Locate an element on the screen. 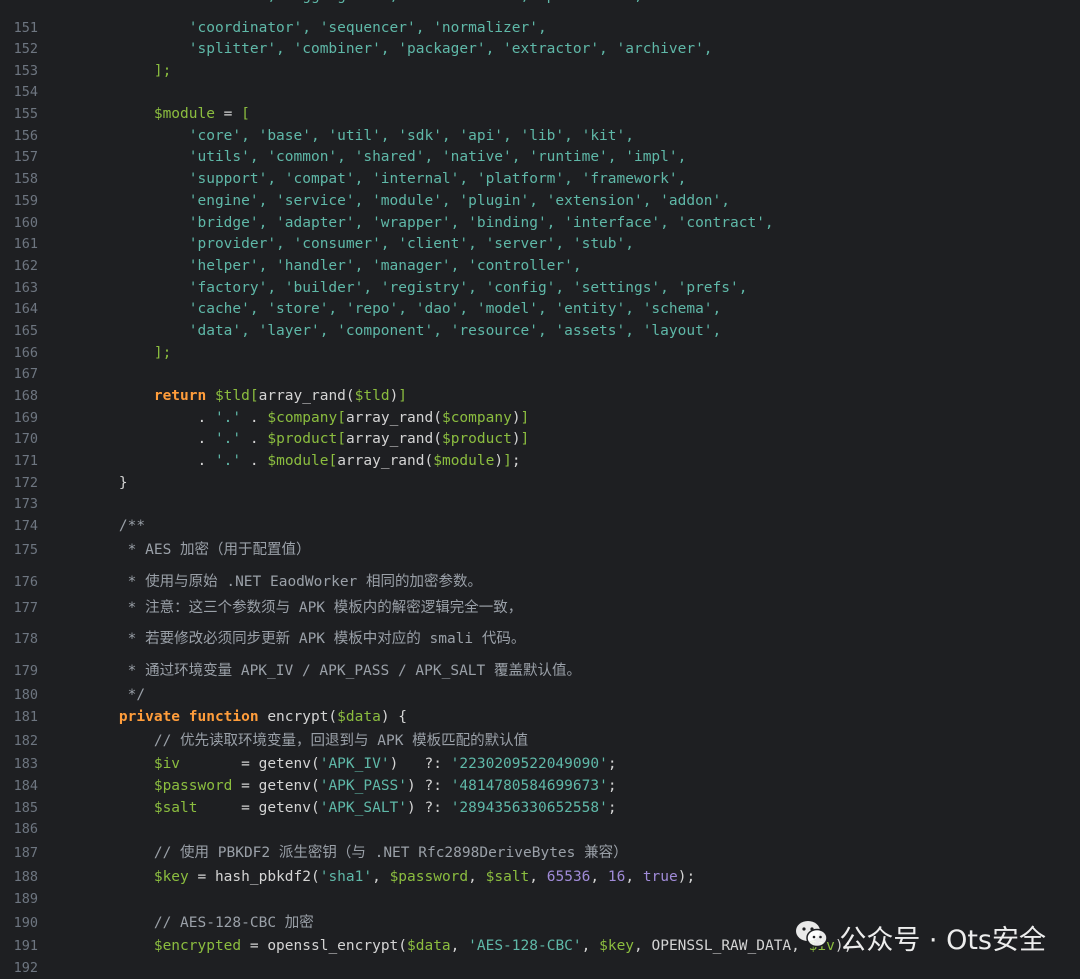 This screenshot has width=1080, height=979. code-text: $module = [ is located at coordinates (167, 114).